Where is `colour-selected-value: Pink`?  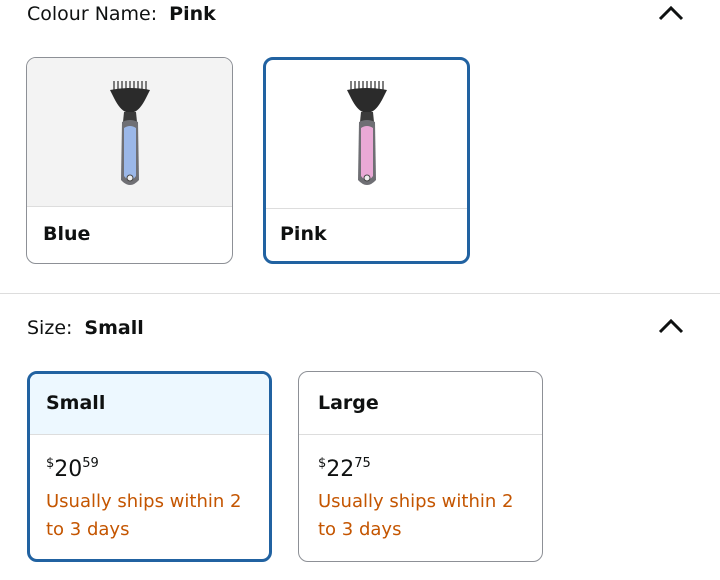
colour-selected-value: Pink is located at coordinates (192, 14).